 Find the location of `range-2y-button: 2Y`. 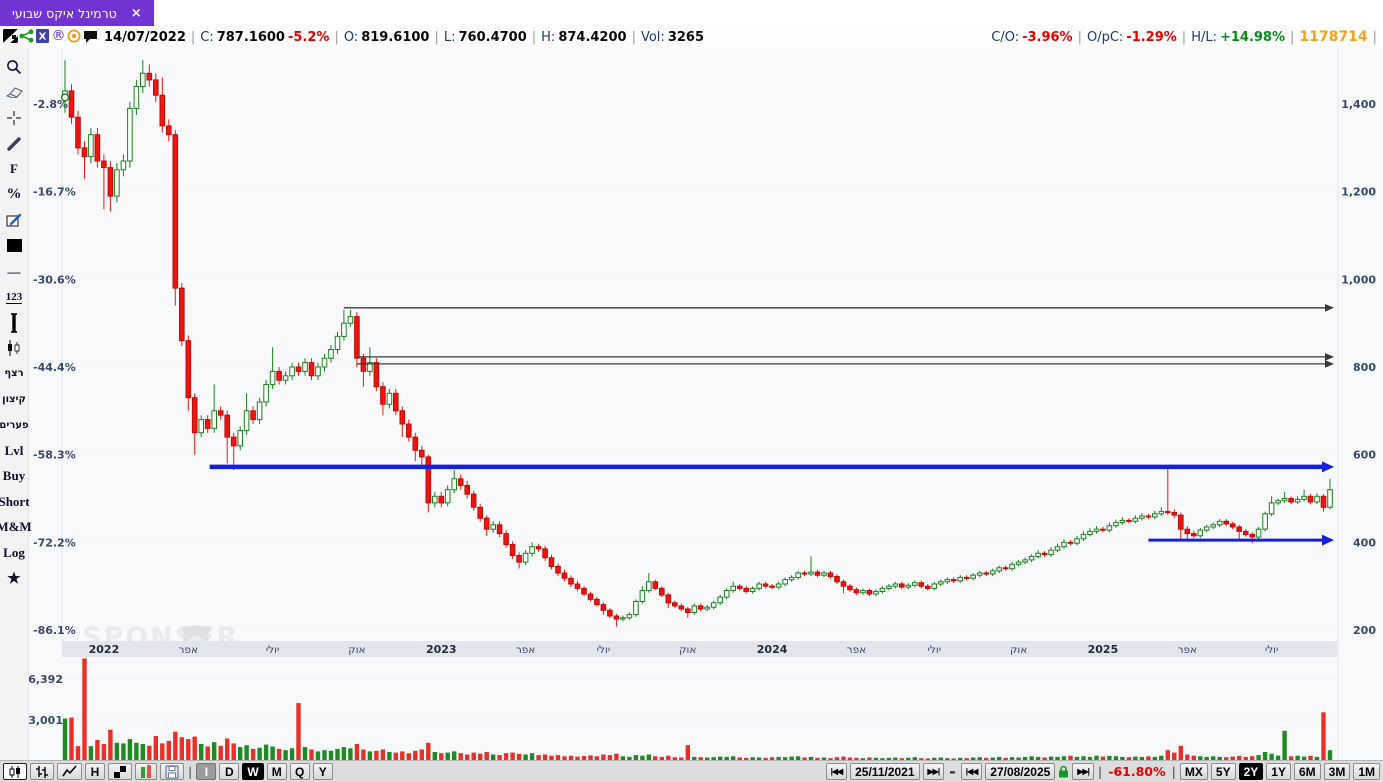

range-2y-button: 2Y is located at coordinates (1251, 771).